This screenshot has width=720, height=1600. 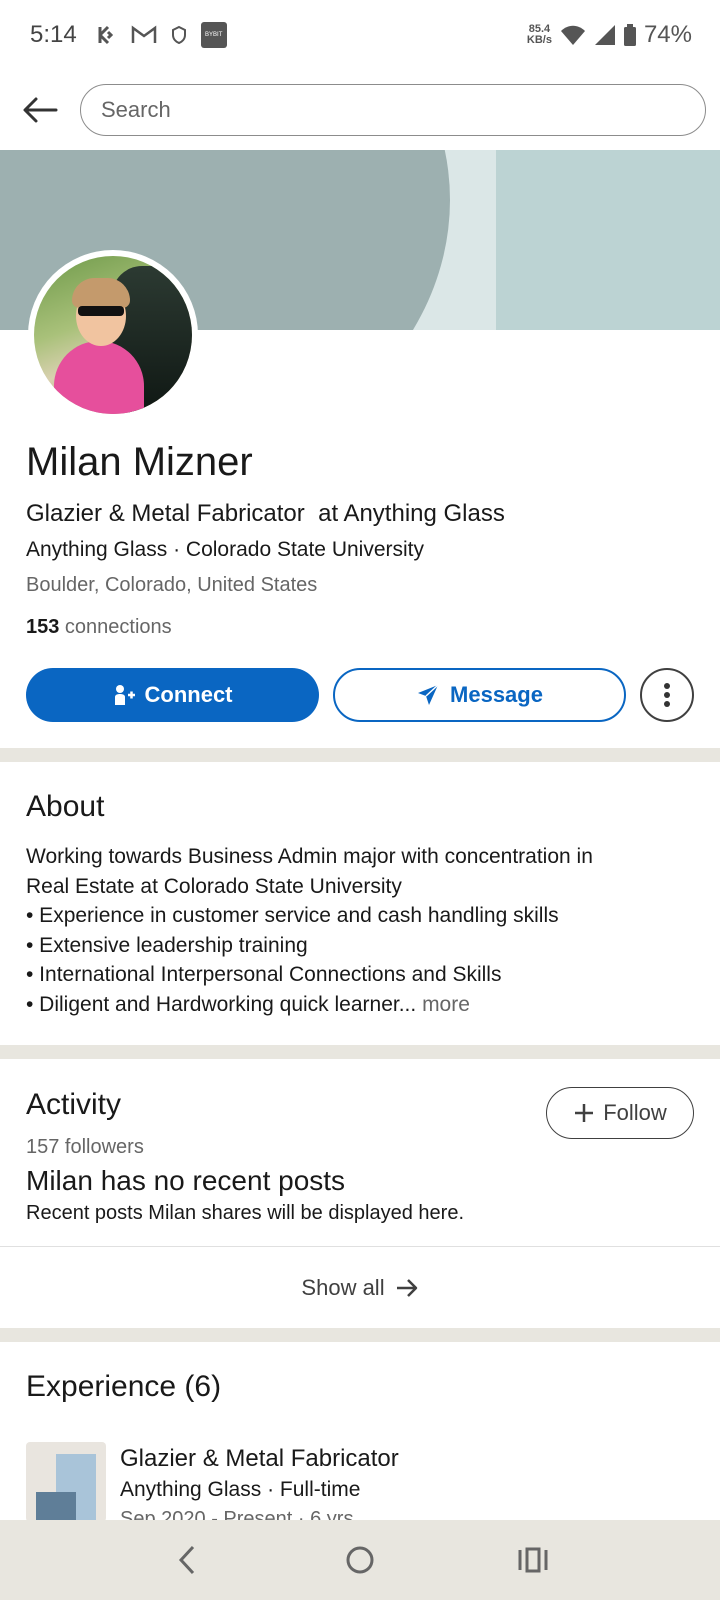 I want to click on arrow-left-icon, so click(x=40, y=110).